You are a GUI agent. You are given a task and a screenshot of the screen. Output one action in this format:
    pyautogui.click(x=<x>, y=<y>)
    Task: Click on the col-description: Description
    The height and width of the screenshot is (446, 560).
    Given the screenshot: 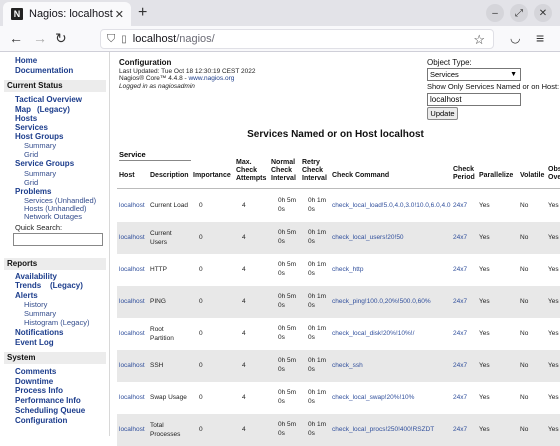 What is the action you would take?
    pyautogui.click(x=169, y=175)
    